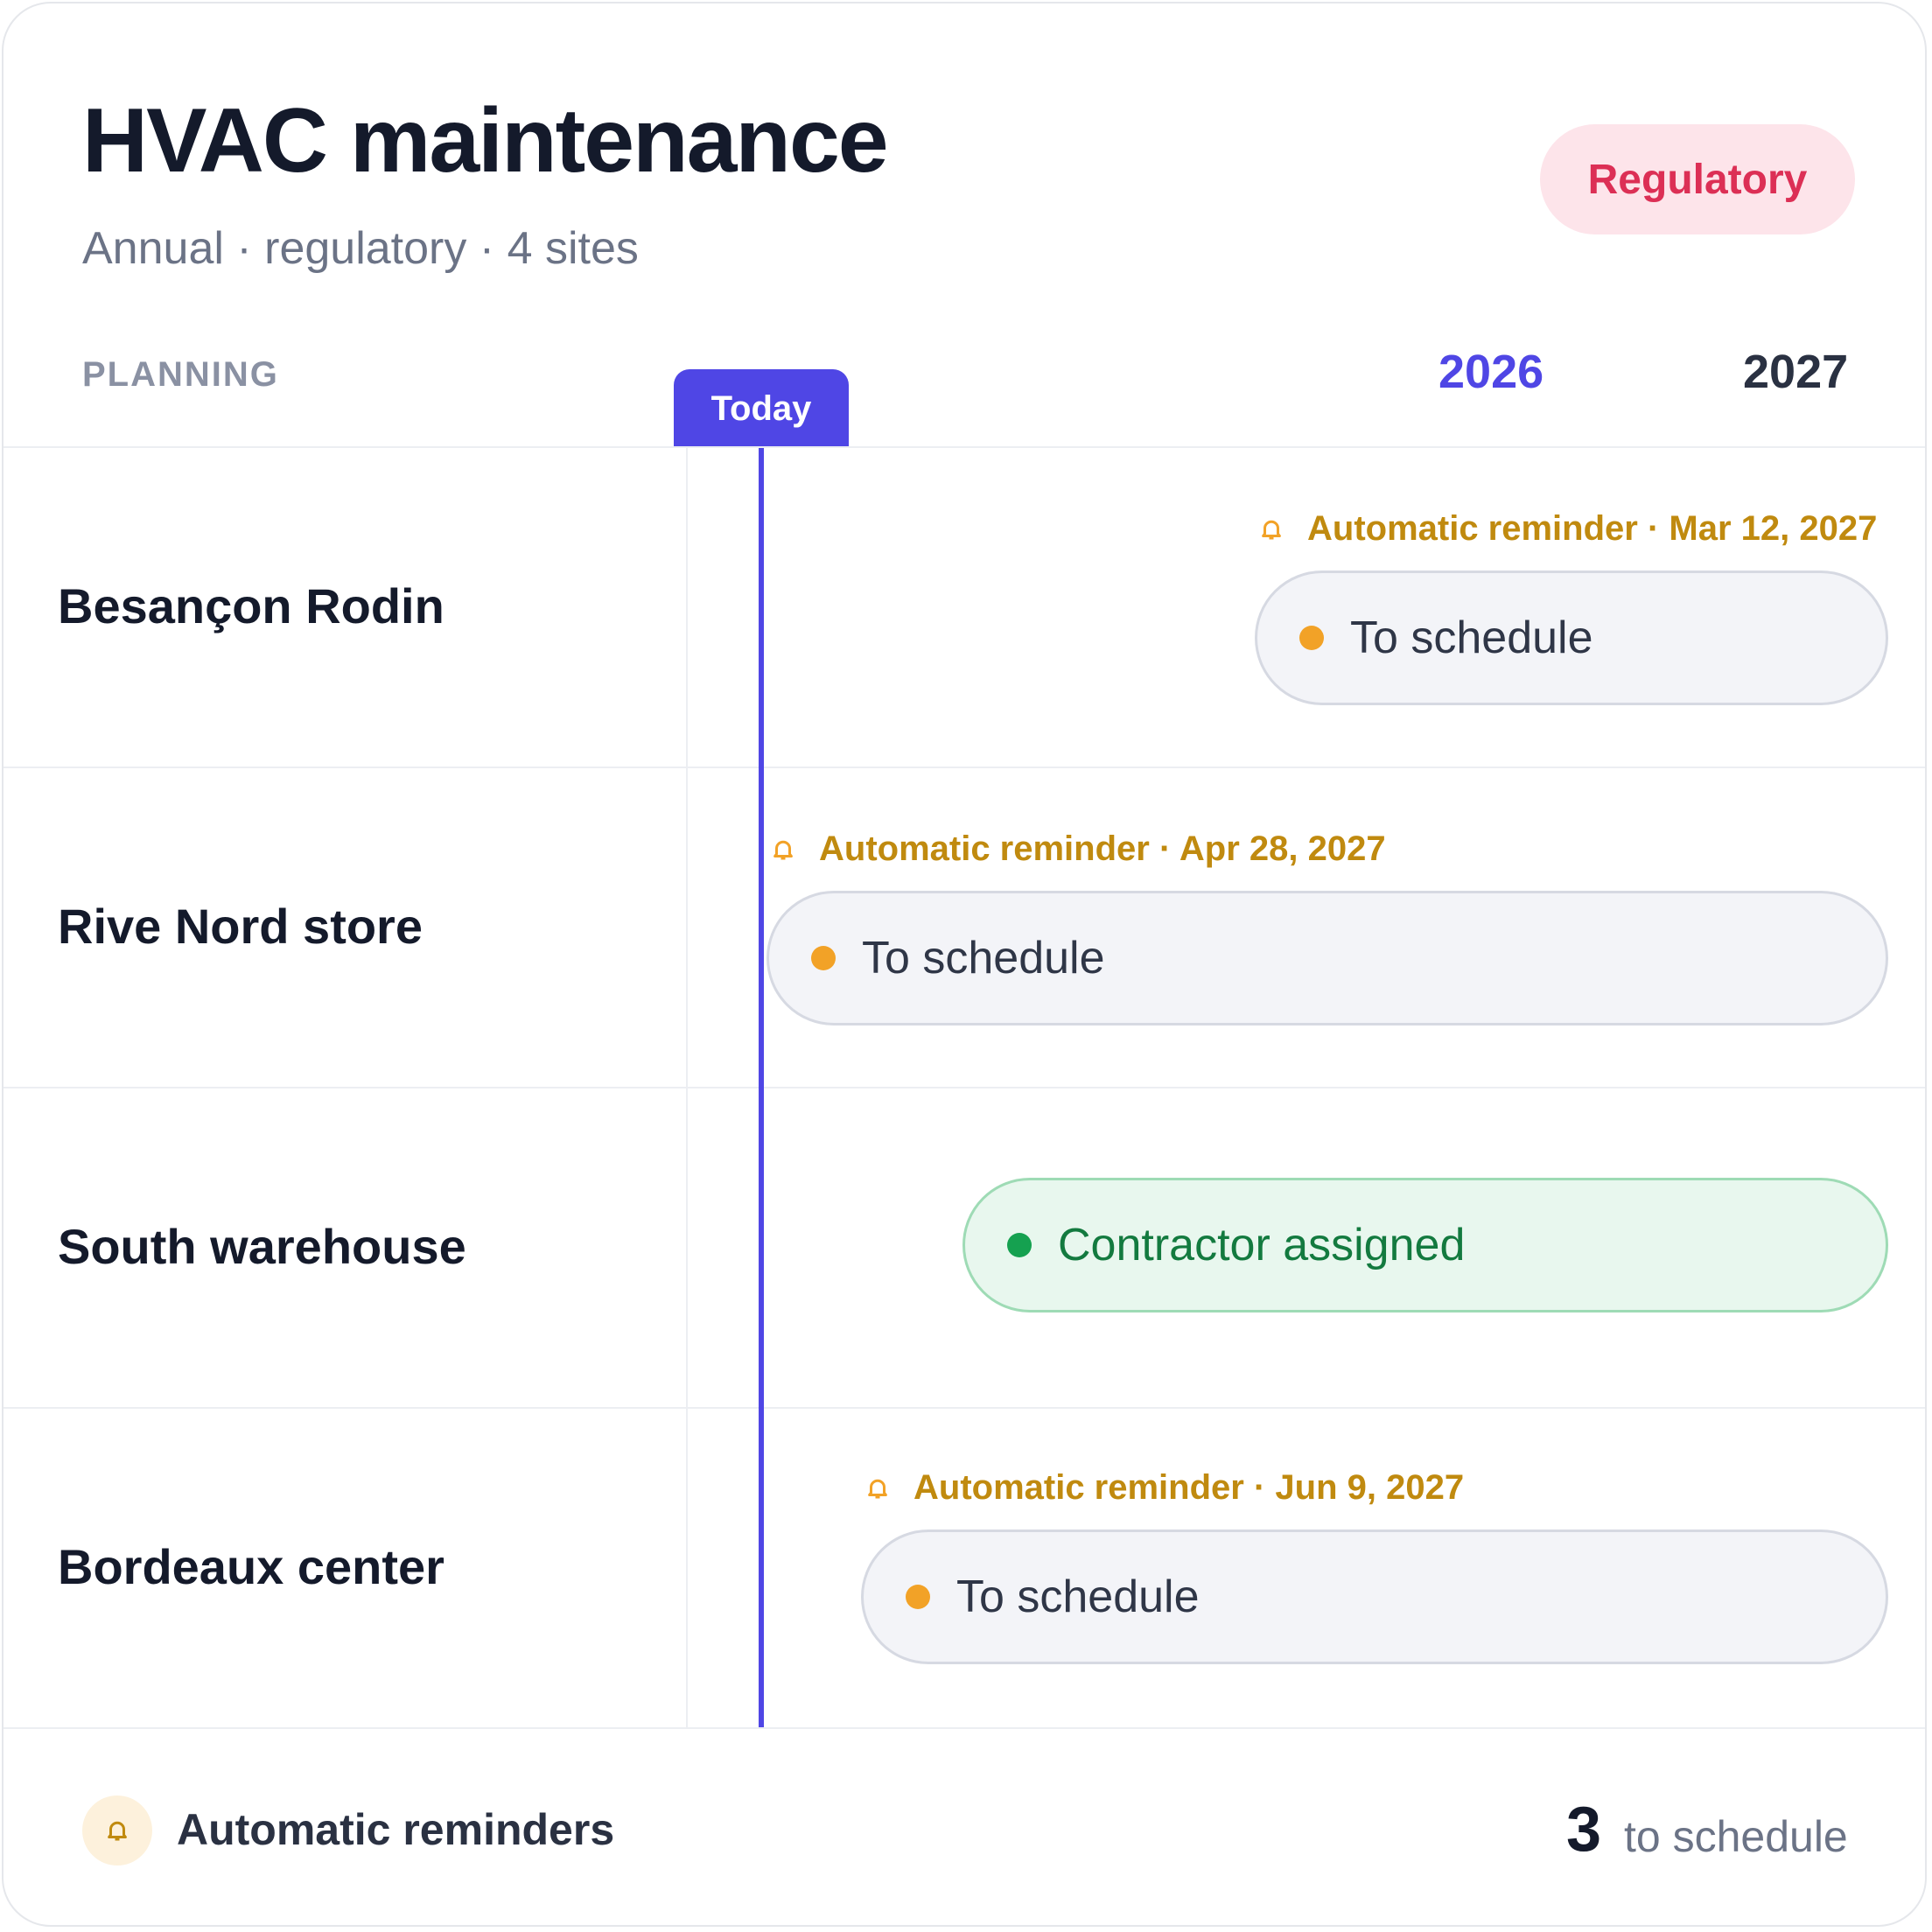 The width and height of the screenshot is (1932, 1932). Describe the element at coordinates (1795, 372) in the screenshot. I see `year-2027: 2027` at that location.